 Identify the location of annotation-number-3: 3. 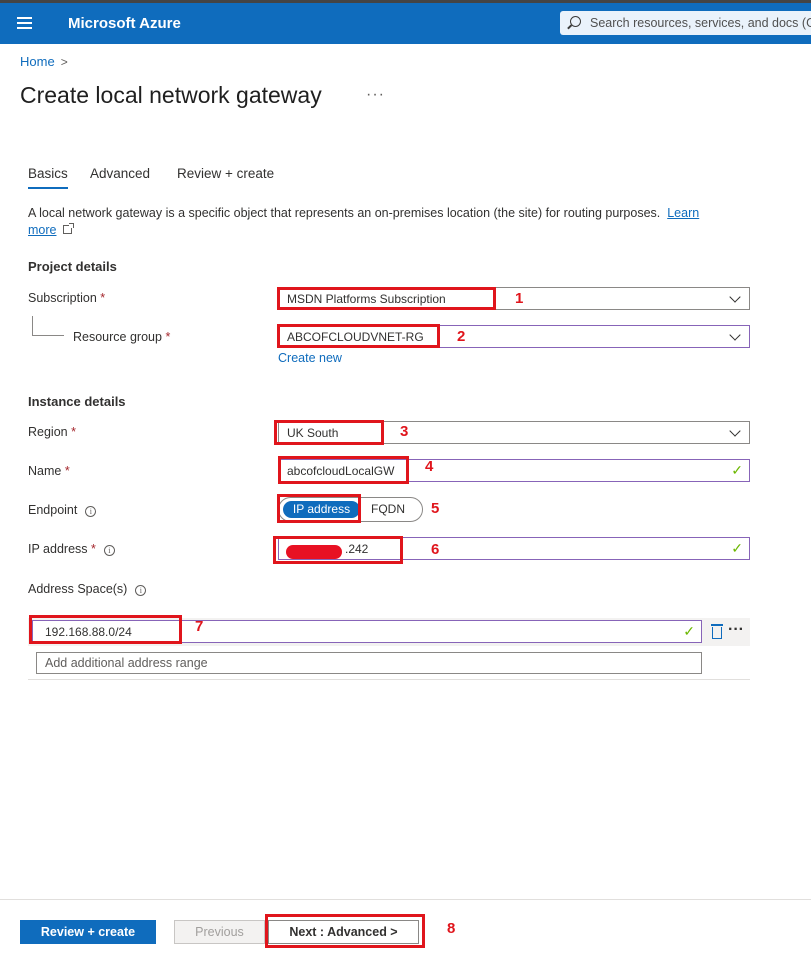
(404, 431).